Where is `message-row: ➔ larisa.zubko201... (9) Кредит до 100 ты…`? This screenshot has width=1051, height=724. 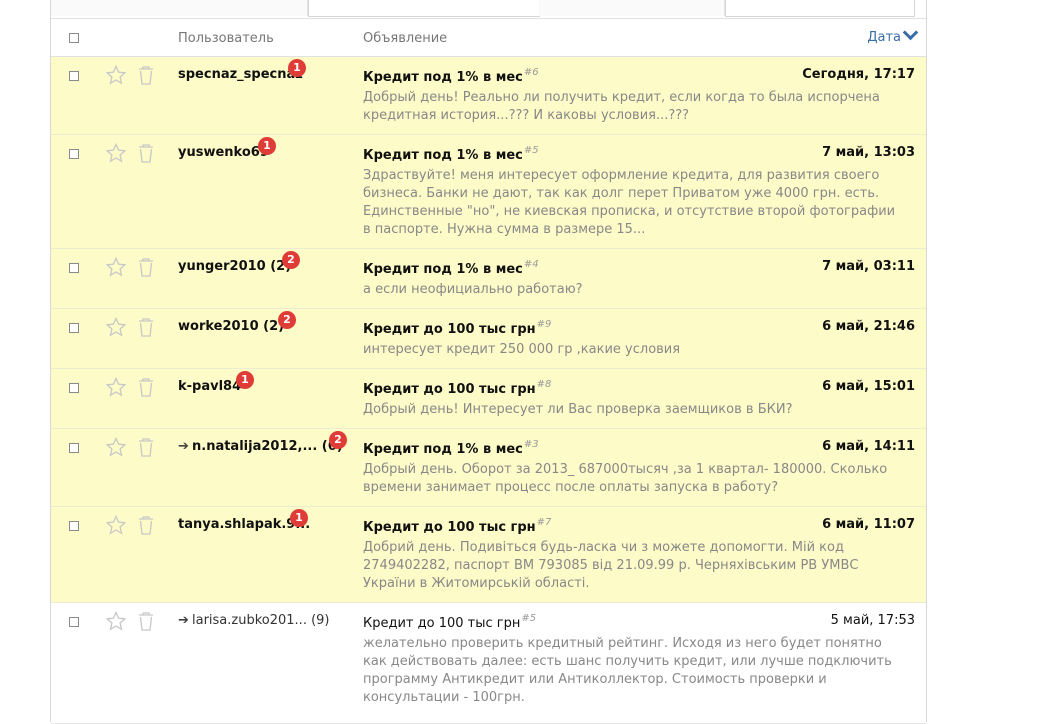
message-row: ➔ larisa.zubko201... (9) Кредит до 100 ты… is located at coordinates (488, 663).